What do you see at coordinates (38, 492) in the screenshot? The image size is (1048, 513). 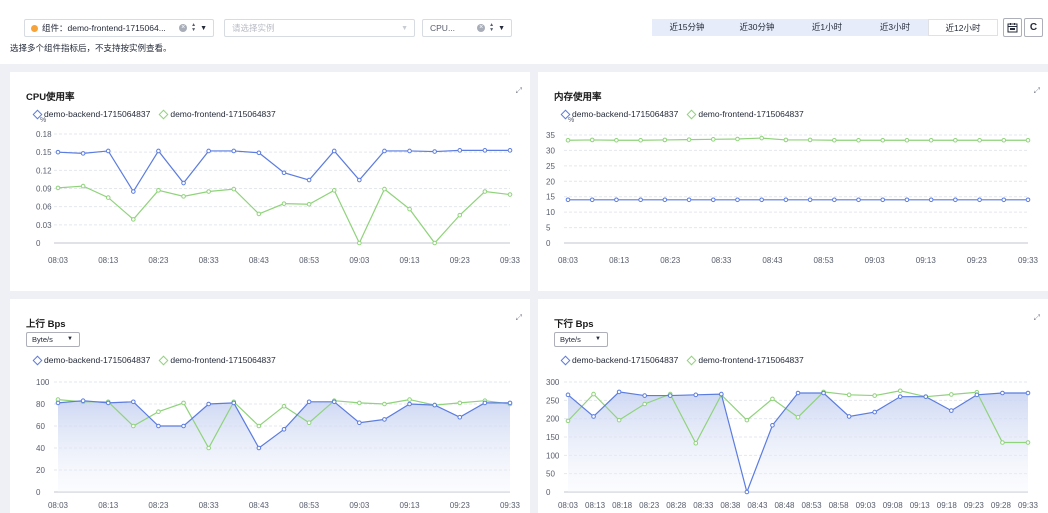 I see `y-tick-label: 0` at bounding box center [38, 492].